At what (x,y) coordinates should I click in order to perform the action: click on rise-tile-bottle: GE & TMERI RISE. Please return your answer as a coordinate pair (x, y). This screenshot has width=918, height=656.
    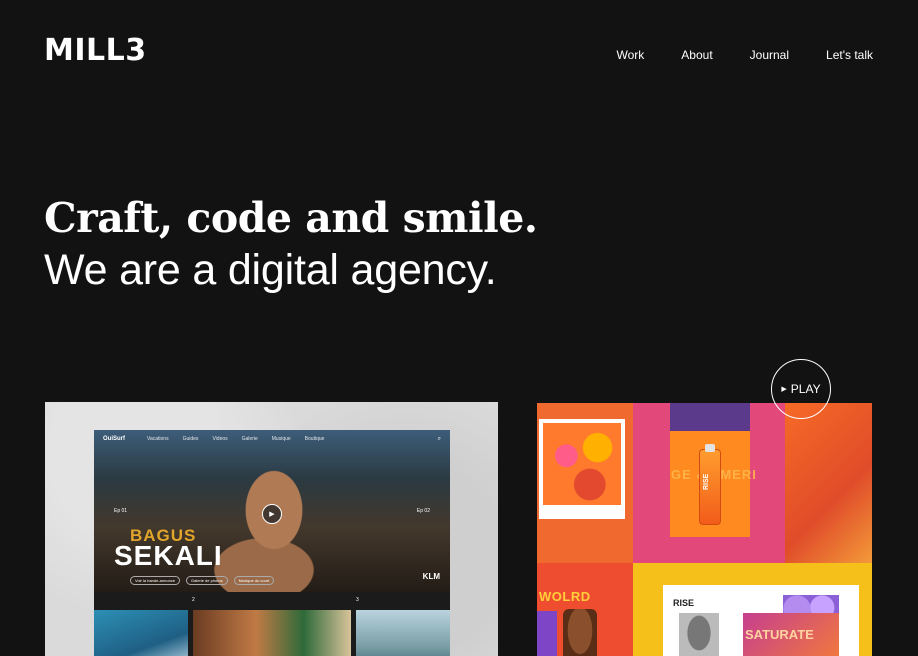
    Looking at the image, I should click on (709, 483).